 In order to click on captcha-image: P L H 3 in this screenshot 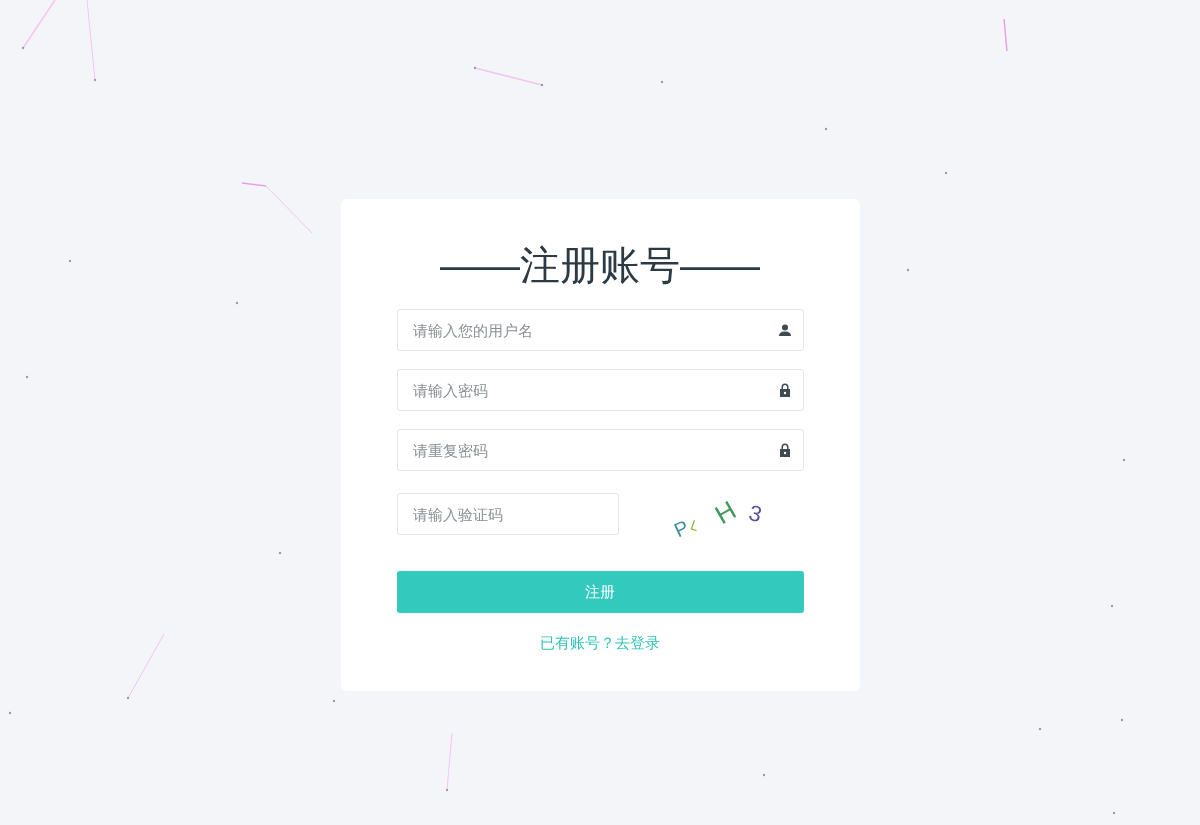, I will do `click(728, 514)`.